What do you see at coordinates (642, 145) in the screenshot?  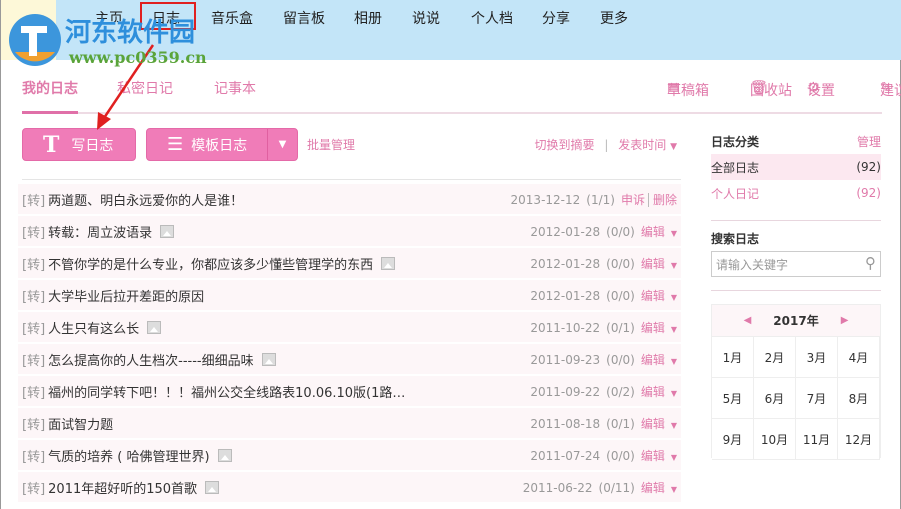 I see `sort-order-dropdown: 发表时间` at bounding box center [642, 145].